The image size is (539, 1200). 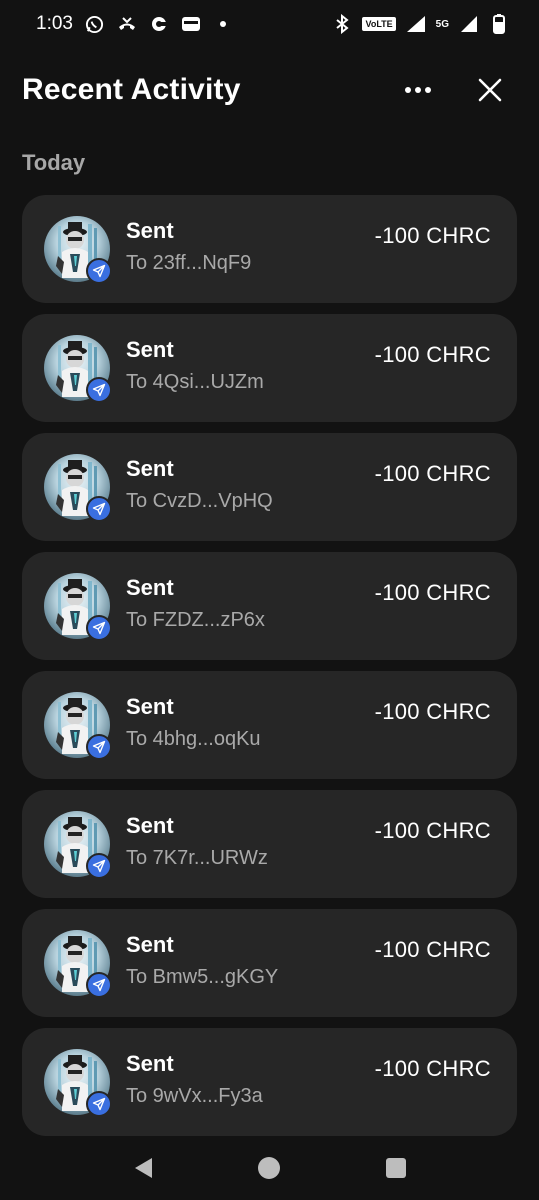 What do you see at coordinates (159, 24) in the screenshot?
I see `sync-icon` at bounding box center [159, 24].